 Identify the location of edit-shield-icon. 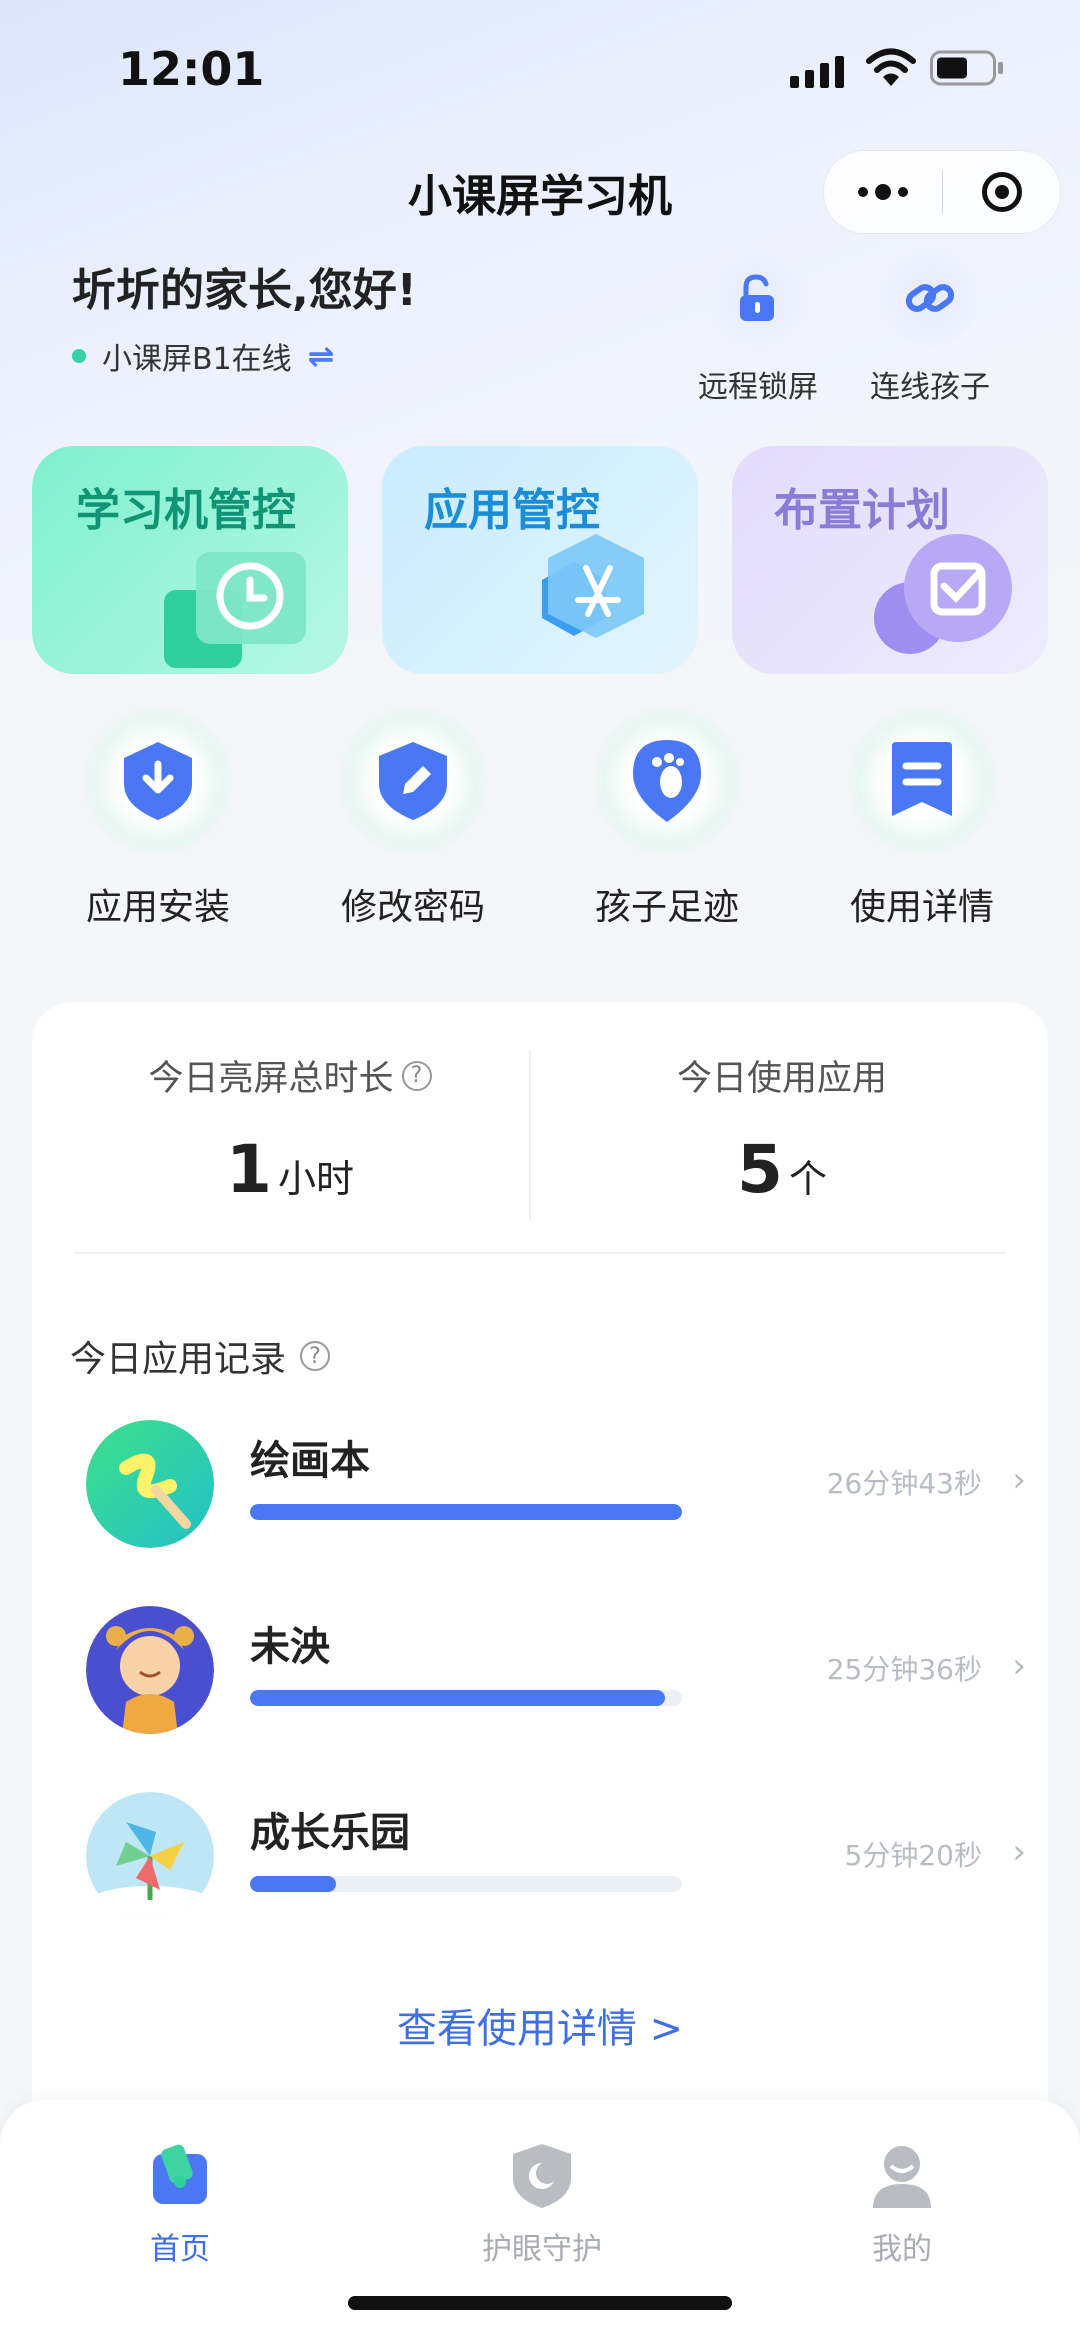
(413, 781).